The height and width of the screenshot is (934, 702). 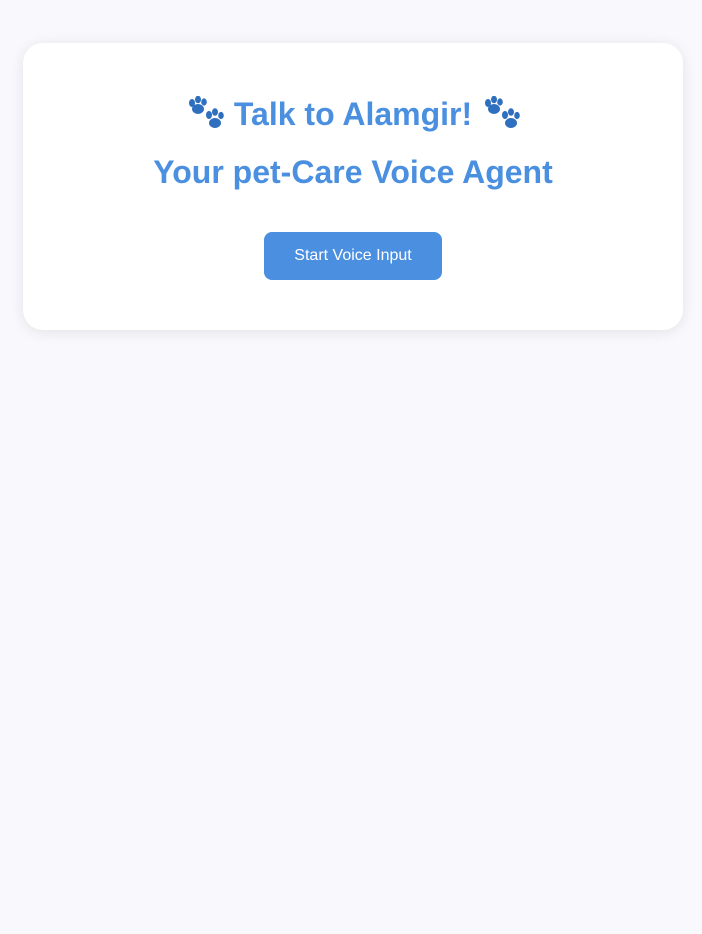 I want to click on page-title: Talk to Alamgir!, so click(x=353, y=114).